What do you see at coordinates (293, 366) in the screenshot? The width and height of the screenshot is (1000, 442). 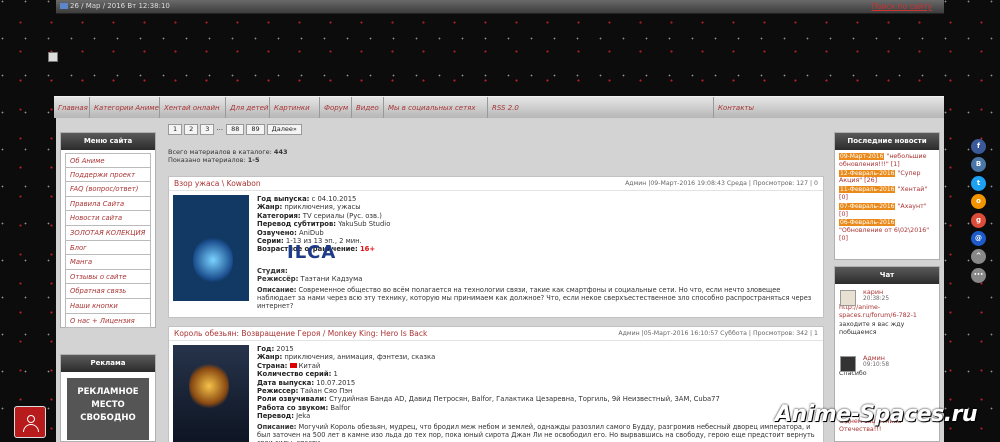 I see `china-flag-icon` at bounding box center [293, 366].